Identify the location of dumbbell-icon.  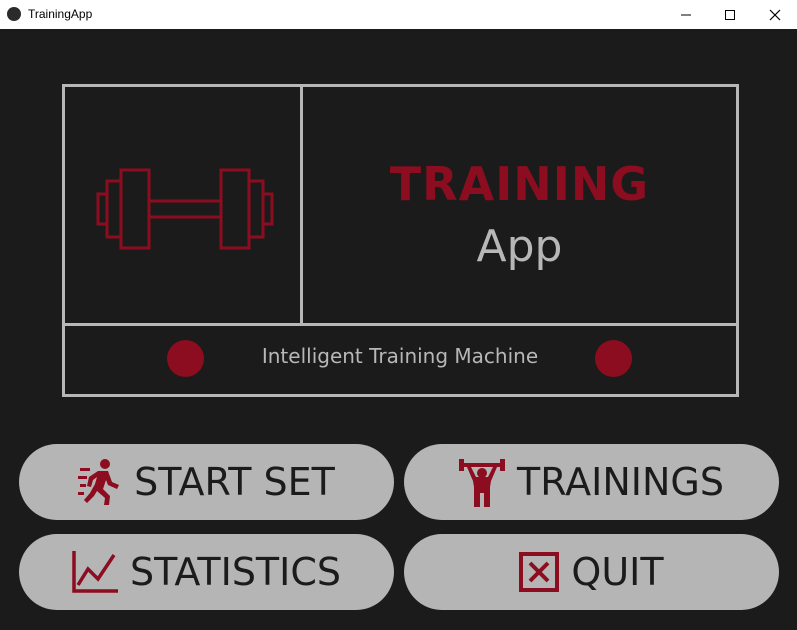
(185, 209).